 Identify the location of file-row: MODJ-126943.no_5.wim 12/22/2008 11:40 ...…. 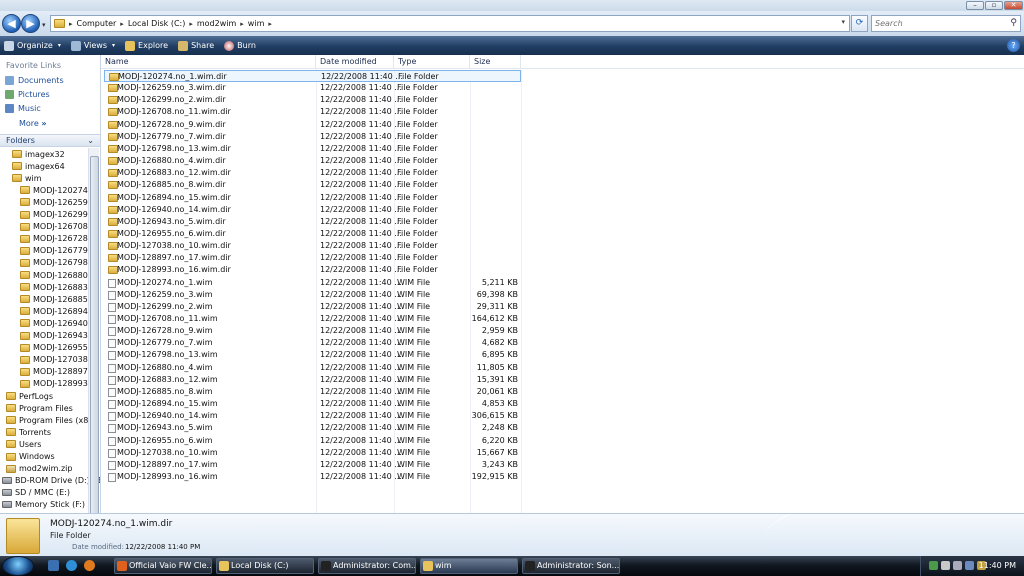
(312, 428).